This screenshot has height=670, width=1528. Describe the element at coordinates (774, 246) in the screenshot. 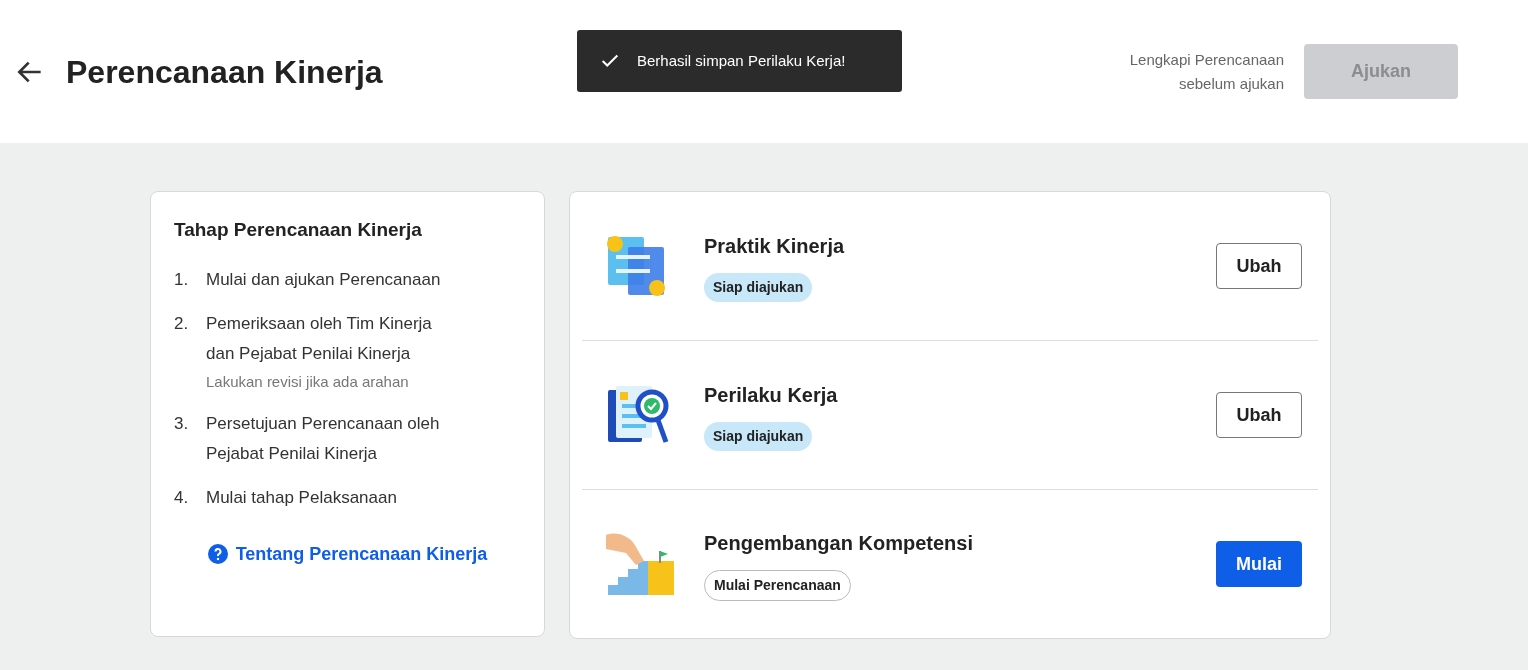

I see `section-title: Praktik Kinerja` at that location.